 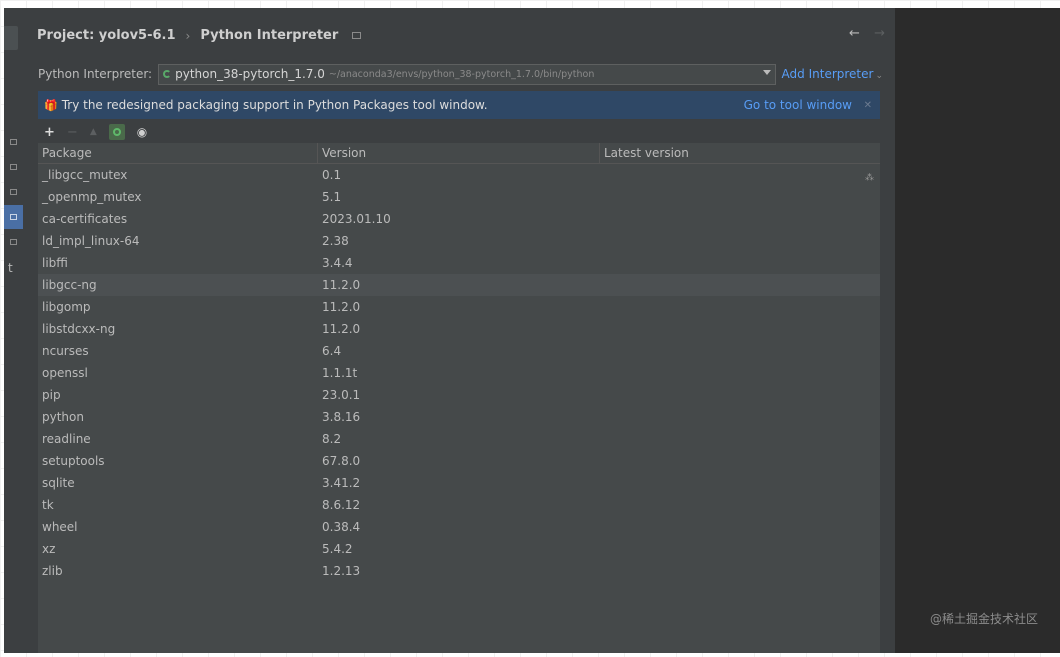 I want to click on package-toolbar: + − ▲ ◉, so click(x=459, y=132).